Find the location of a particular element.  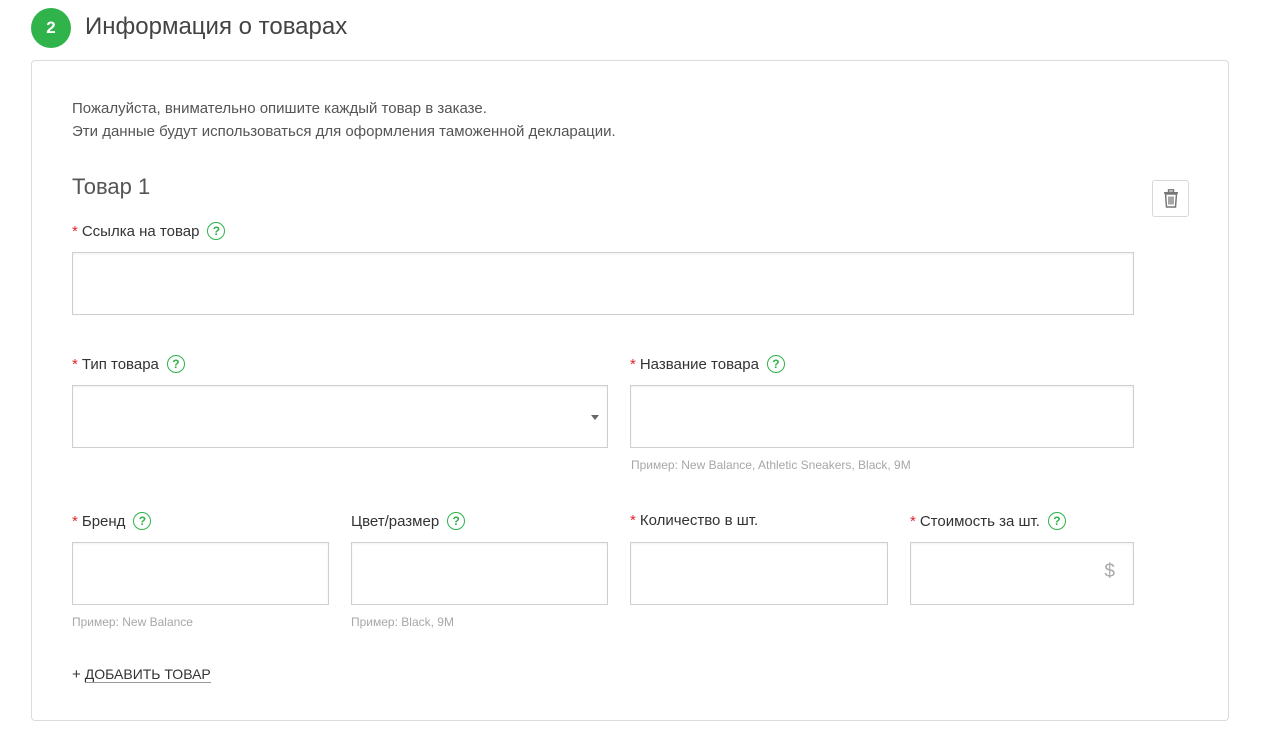

type-select is located at coordinates (340, 416).